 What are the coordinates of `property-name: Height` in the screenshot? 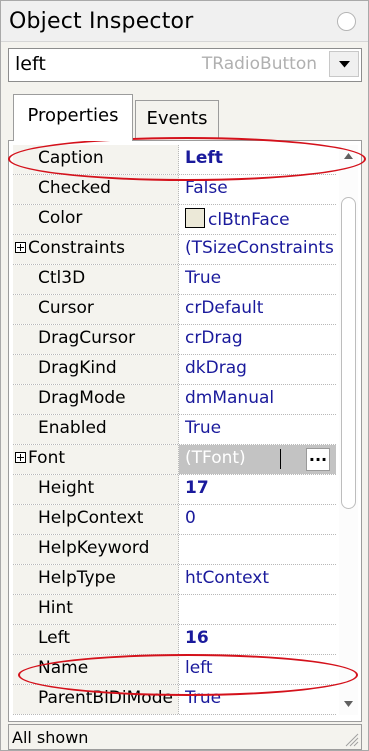 It's located at (66, 488).